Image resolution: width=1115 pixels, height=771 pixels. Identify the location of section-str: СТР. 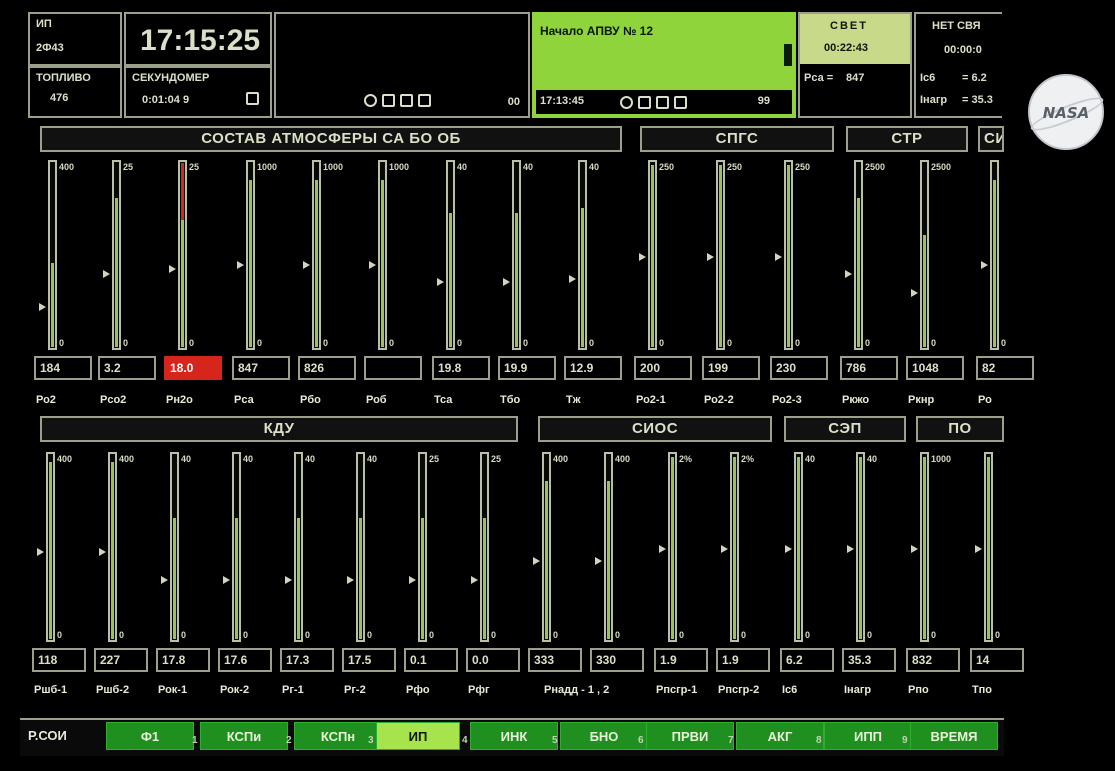
(907, 139).